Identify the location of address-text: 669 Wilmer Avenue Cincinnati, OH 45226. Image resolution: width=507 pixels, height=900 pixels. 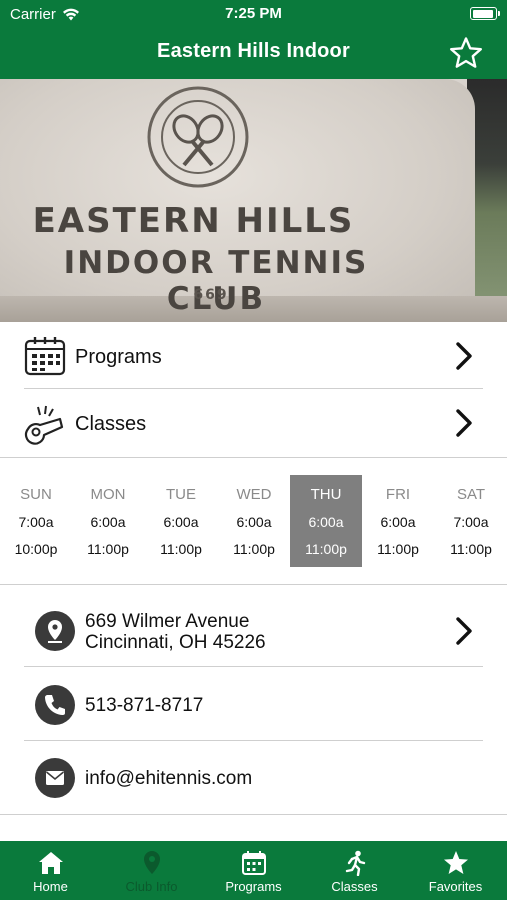
(175, 632).